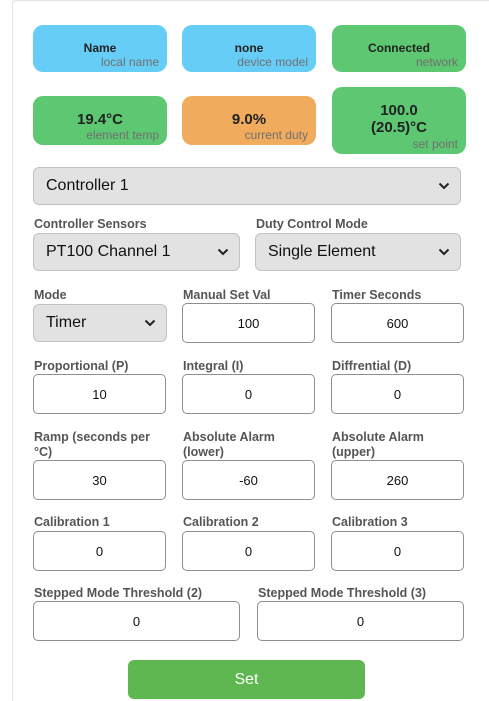 Image resolution: width=489 pixels, height=701 pixels. What do you see at coordinates (248, 394) in the screenshot?
I see `integral-input: 0` at bounding box center [248, 394].